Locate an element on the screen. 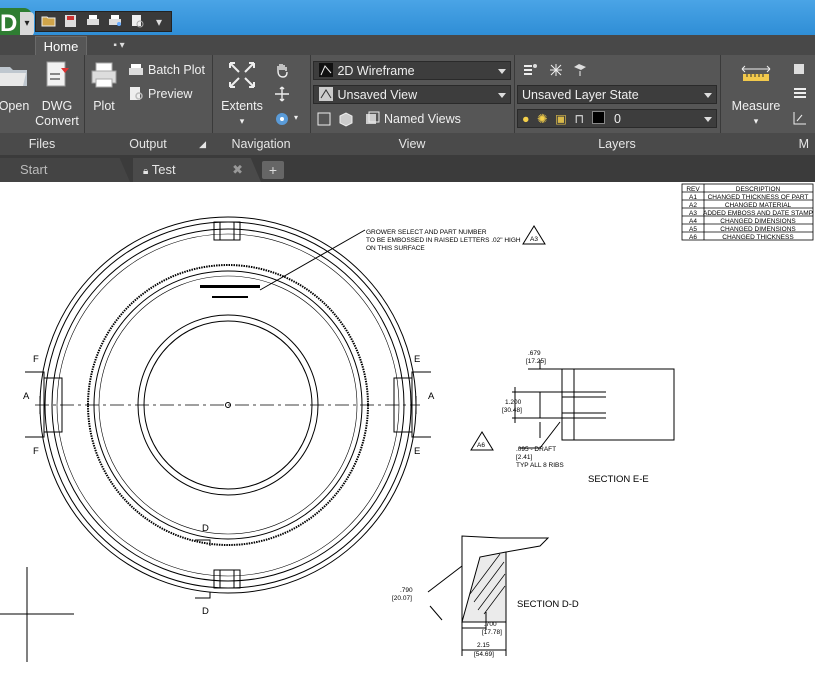 Image resolution: width=815 pixels, height=692 pixels. visual-style-dropdown: 2D Wireframe is located at coordinates (412, 70).